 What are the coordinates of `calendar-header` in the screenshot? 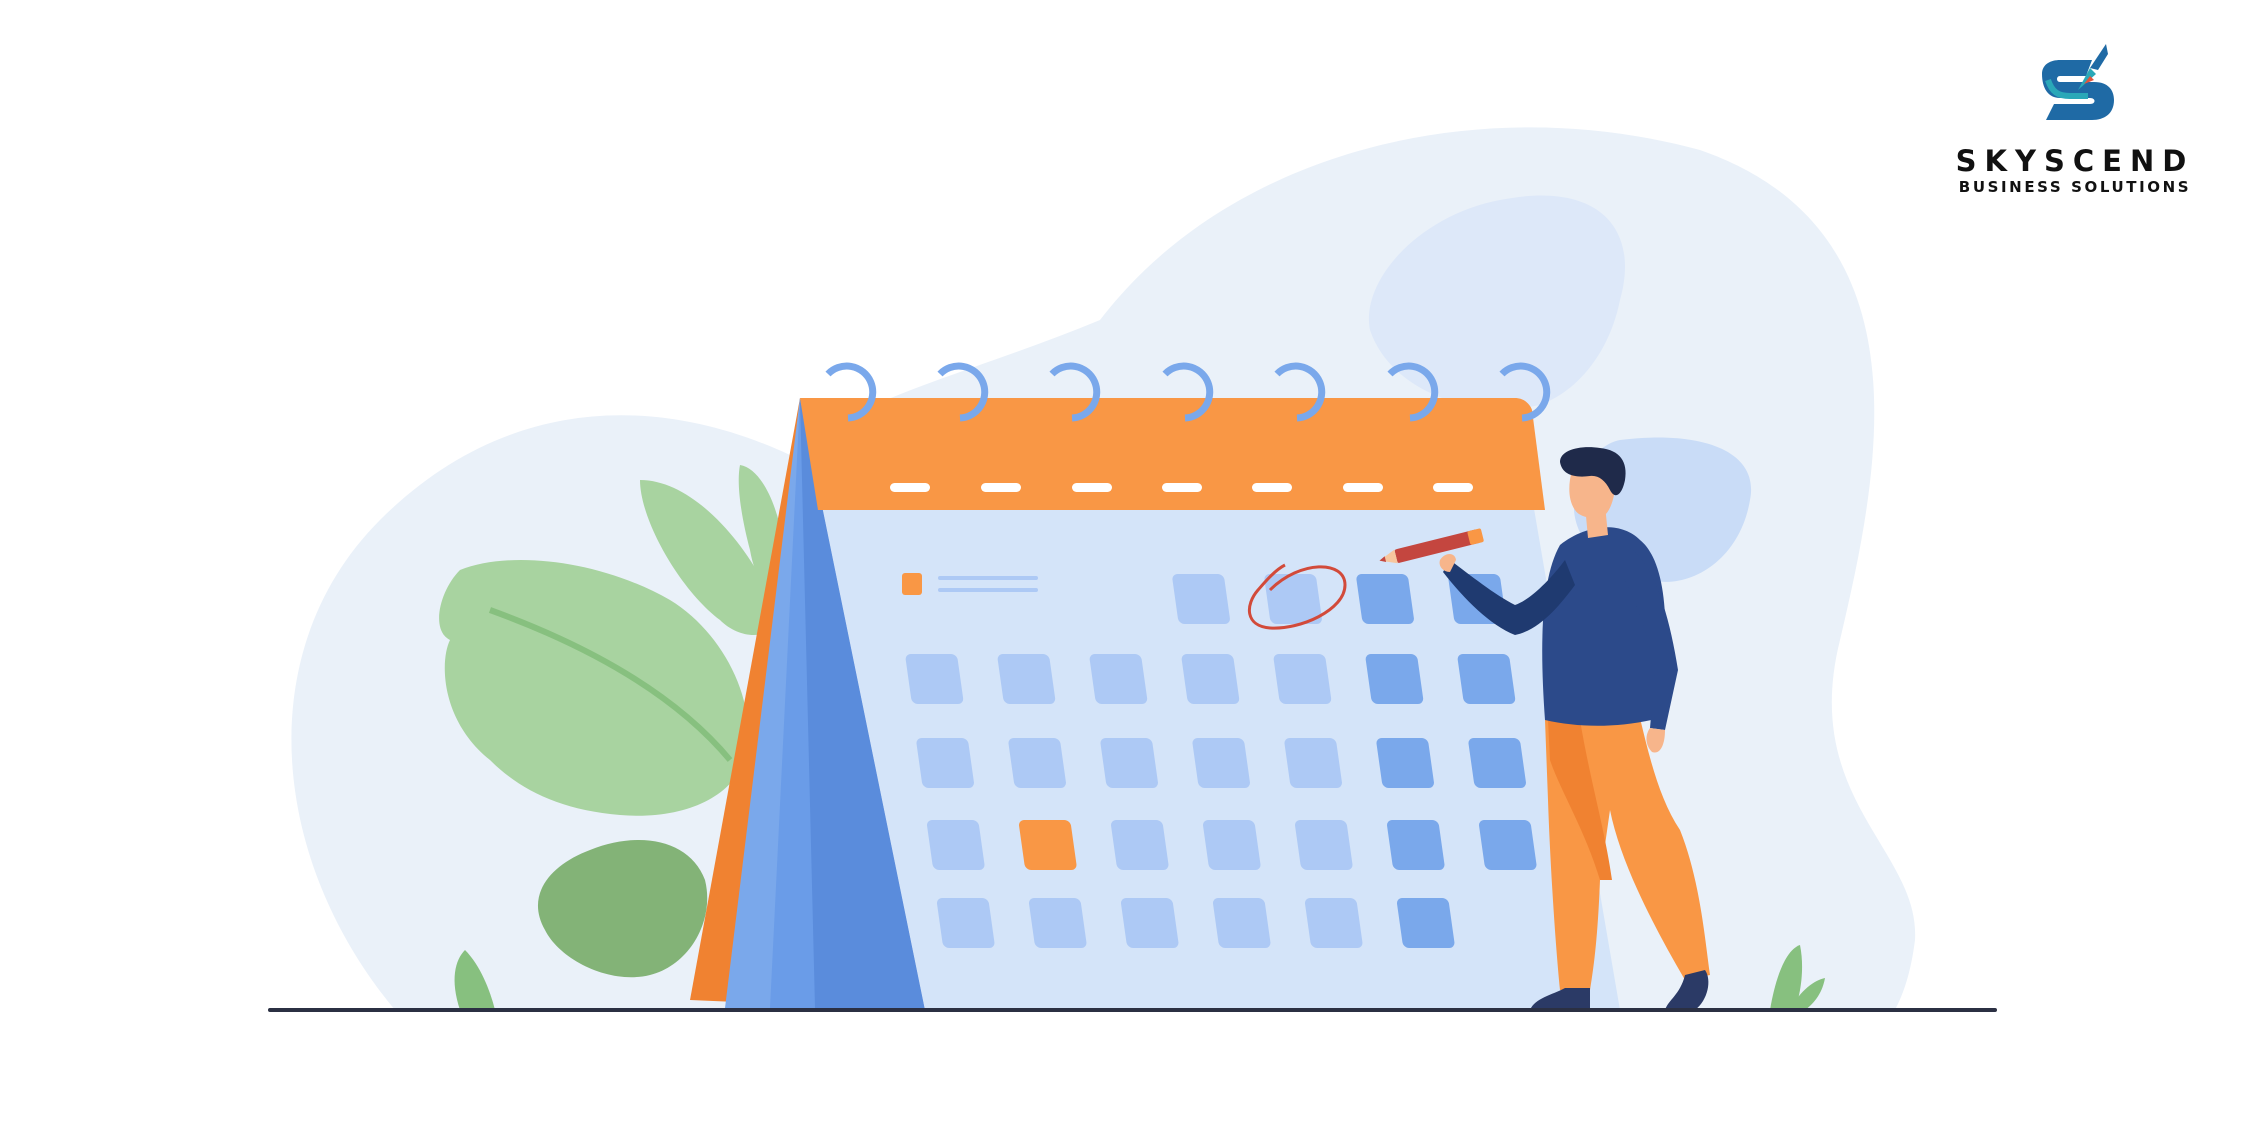 It's located at (1172, 454).